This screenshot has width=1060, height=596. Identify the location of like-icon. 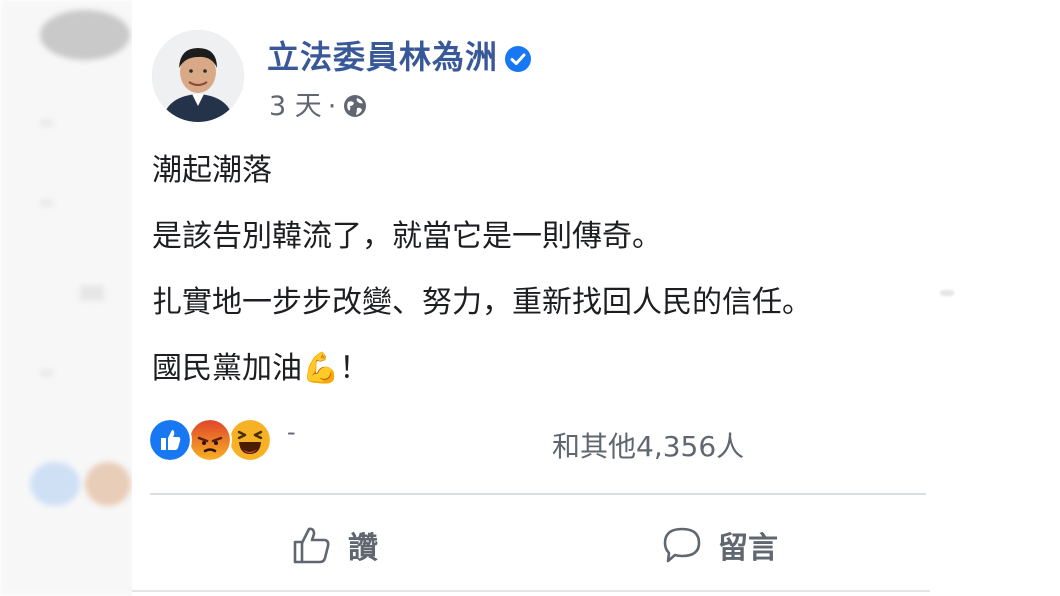
(170, 440).